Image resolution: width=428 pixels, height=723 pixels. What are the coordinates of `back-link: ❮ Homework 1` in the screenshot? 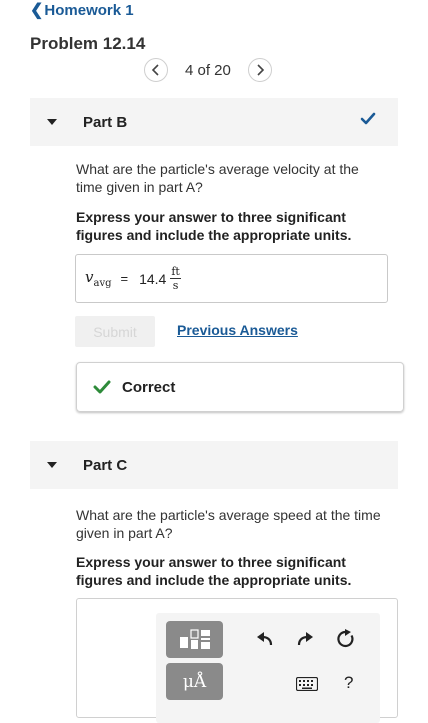 It's located at (82, 10).